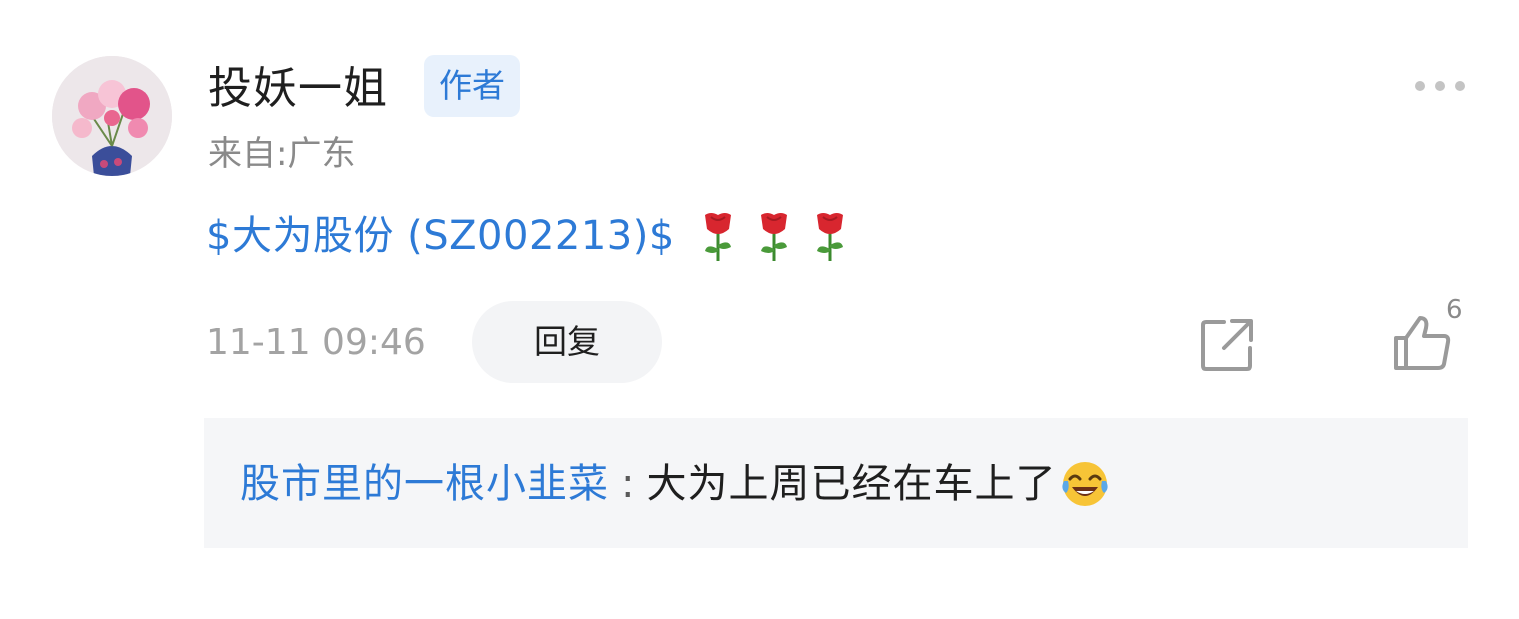 The height and width of the screenshot is (619, 1519). I want to click on post-content: $大为股份 (SZ002213)$, so click(535, 236).